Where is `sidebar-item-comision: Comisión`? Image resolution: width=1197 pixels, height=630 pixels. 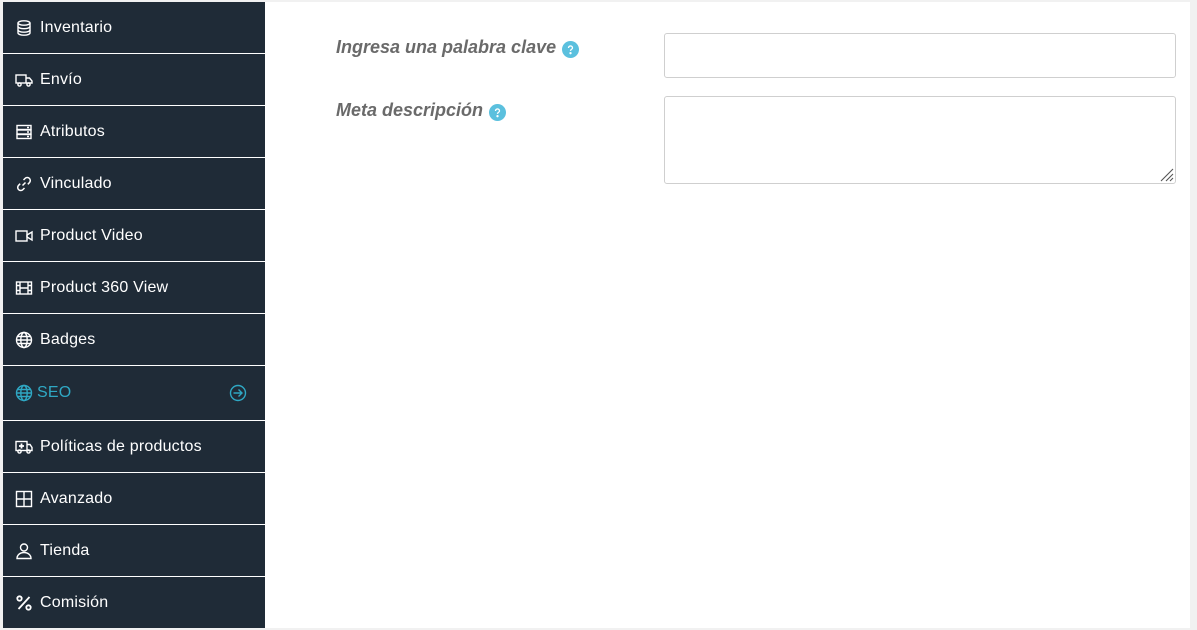
sidebar-item-comision: Comisión is located at coordinates (134, 602).